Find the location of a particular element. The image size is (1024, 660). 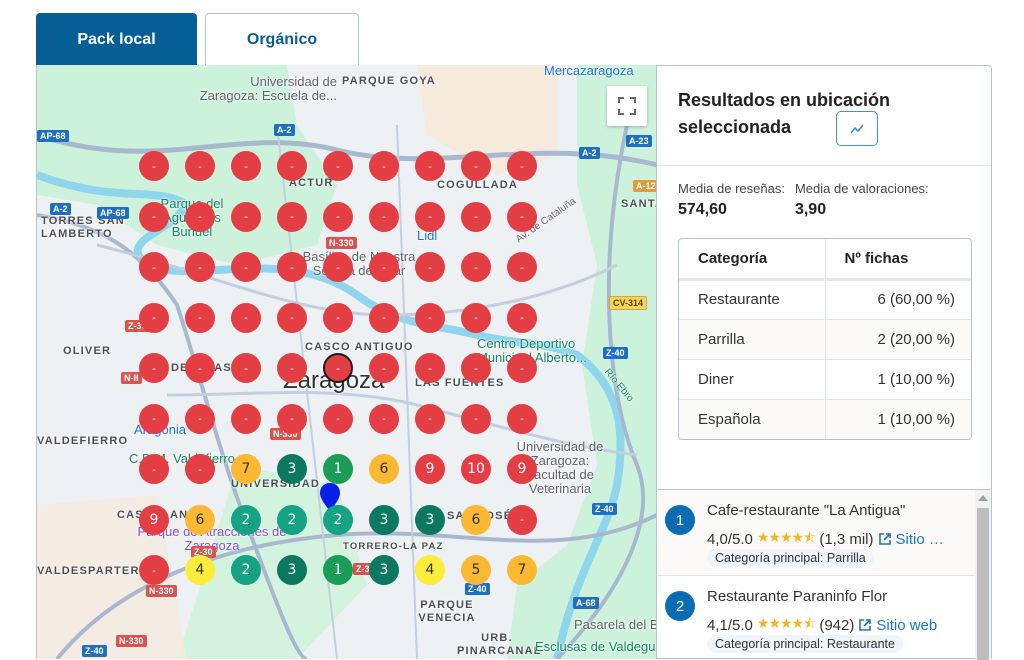

tab-pack-local: Pack local is located at coordinates (116, 39).